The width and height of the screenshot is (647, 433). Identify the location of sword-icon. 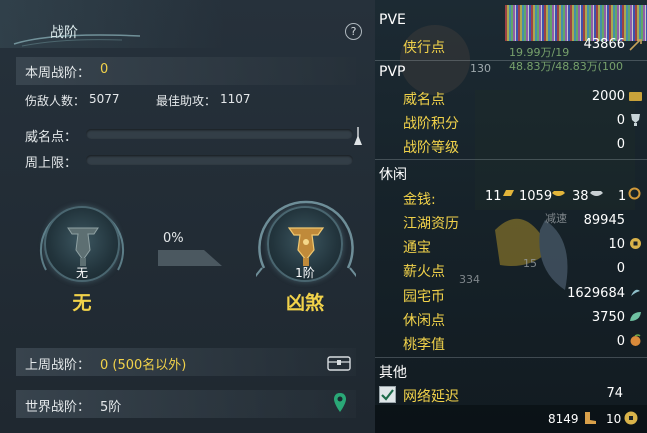
(635, 45).